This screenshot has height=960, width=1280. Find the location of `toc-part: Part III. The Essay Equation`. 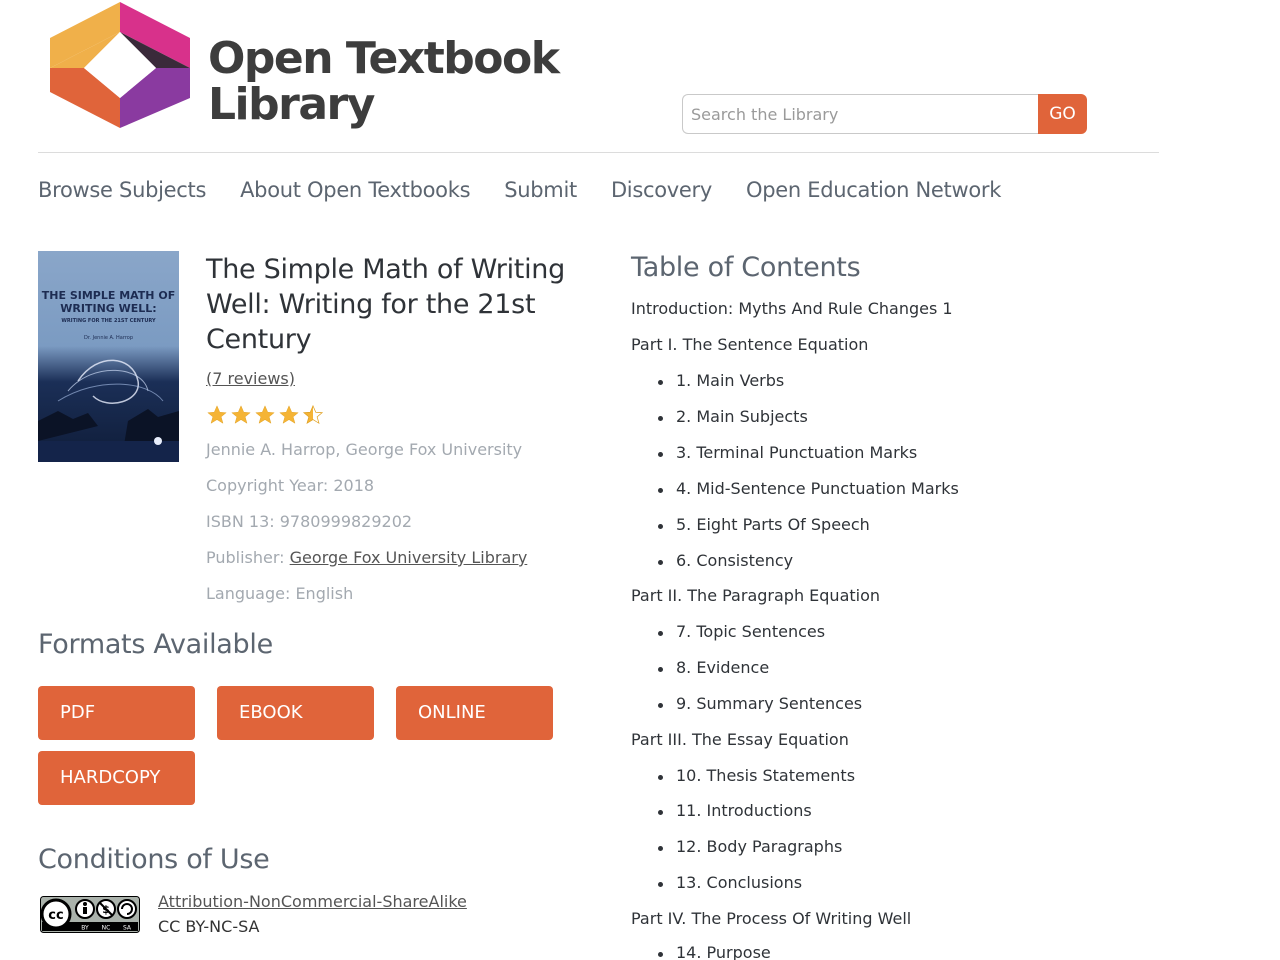

toc-part: Part III. The Essay Equation is located at coordinates (740, 739).